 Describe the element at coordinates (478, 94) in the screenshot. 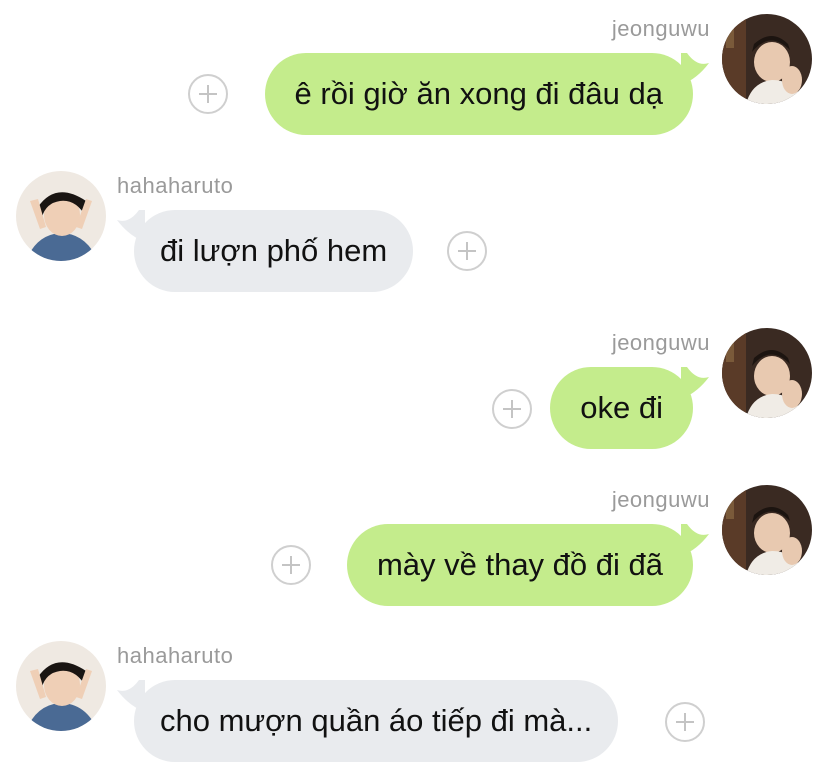

I see `message-bubble-outgoing: ê rồi giờ ăn xong đi đâu dạ` at that location.